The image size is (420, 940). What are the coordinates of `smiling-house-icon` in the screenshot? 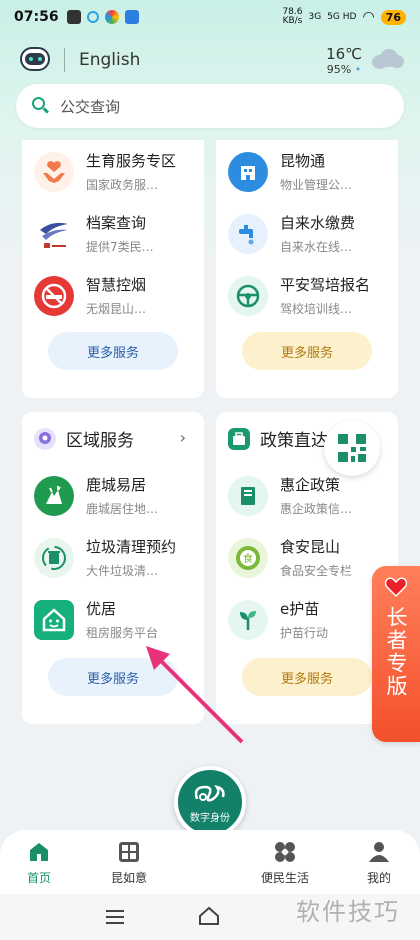 It's located at (54, 619).